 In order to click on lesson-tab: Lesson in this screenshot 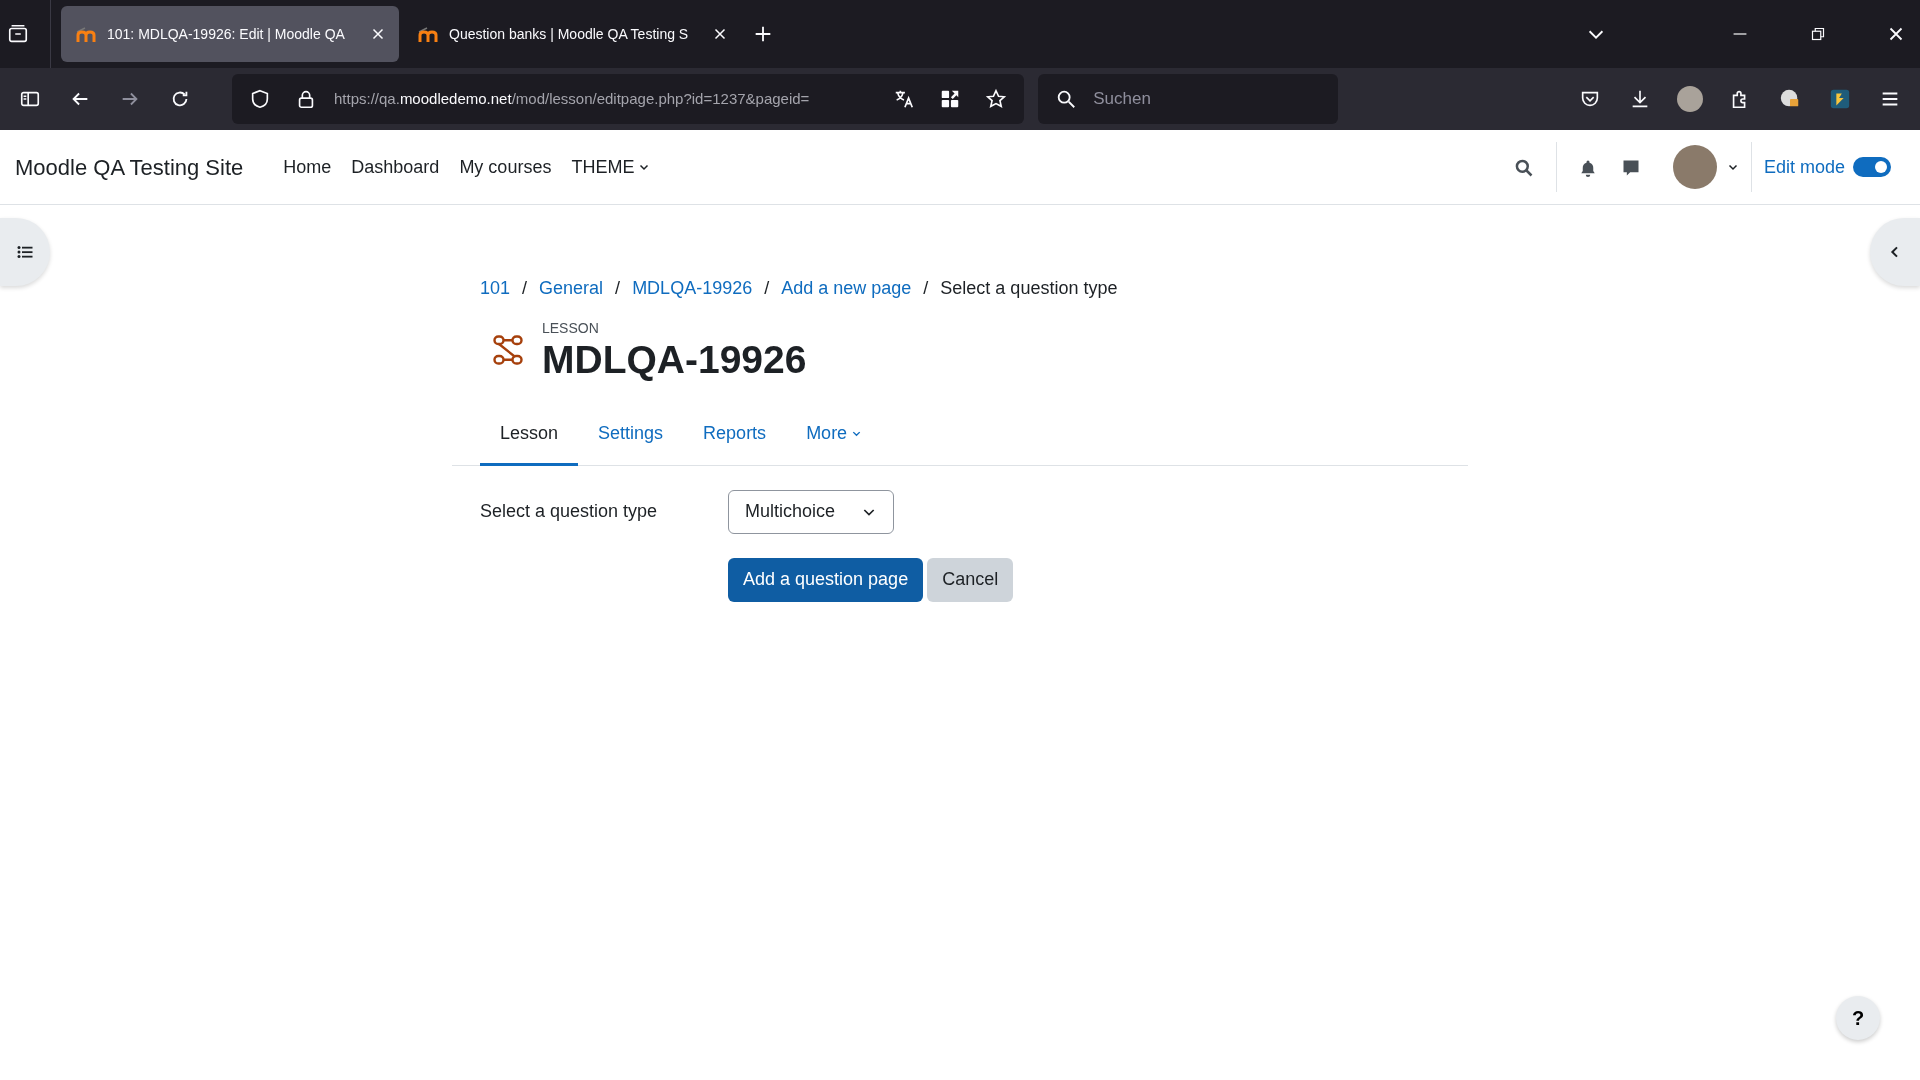, I will do `click(529, 436)`.